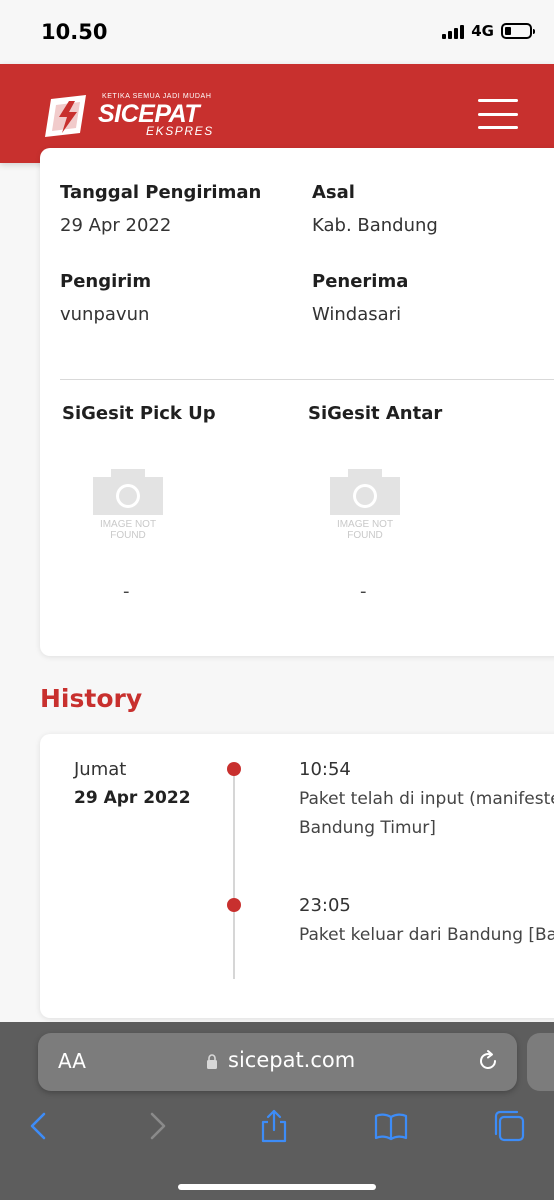  What do you see at coordinates (509, 1126) in the screenshot?
I see `tabs-icon` at bounding box center [509, 1126].